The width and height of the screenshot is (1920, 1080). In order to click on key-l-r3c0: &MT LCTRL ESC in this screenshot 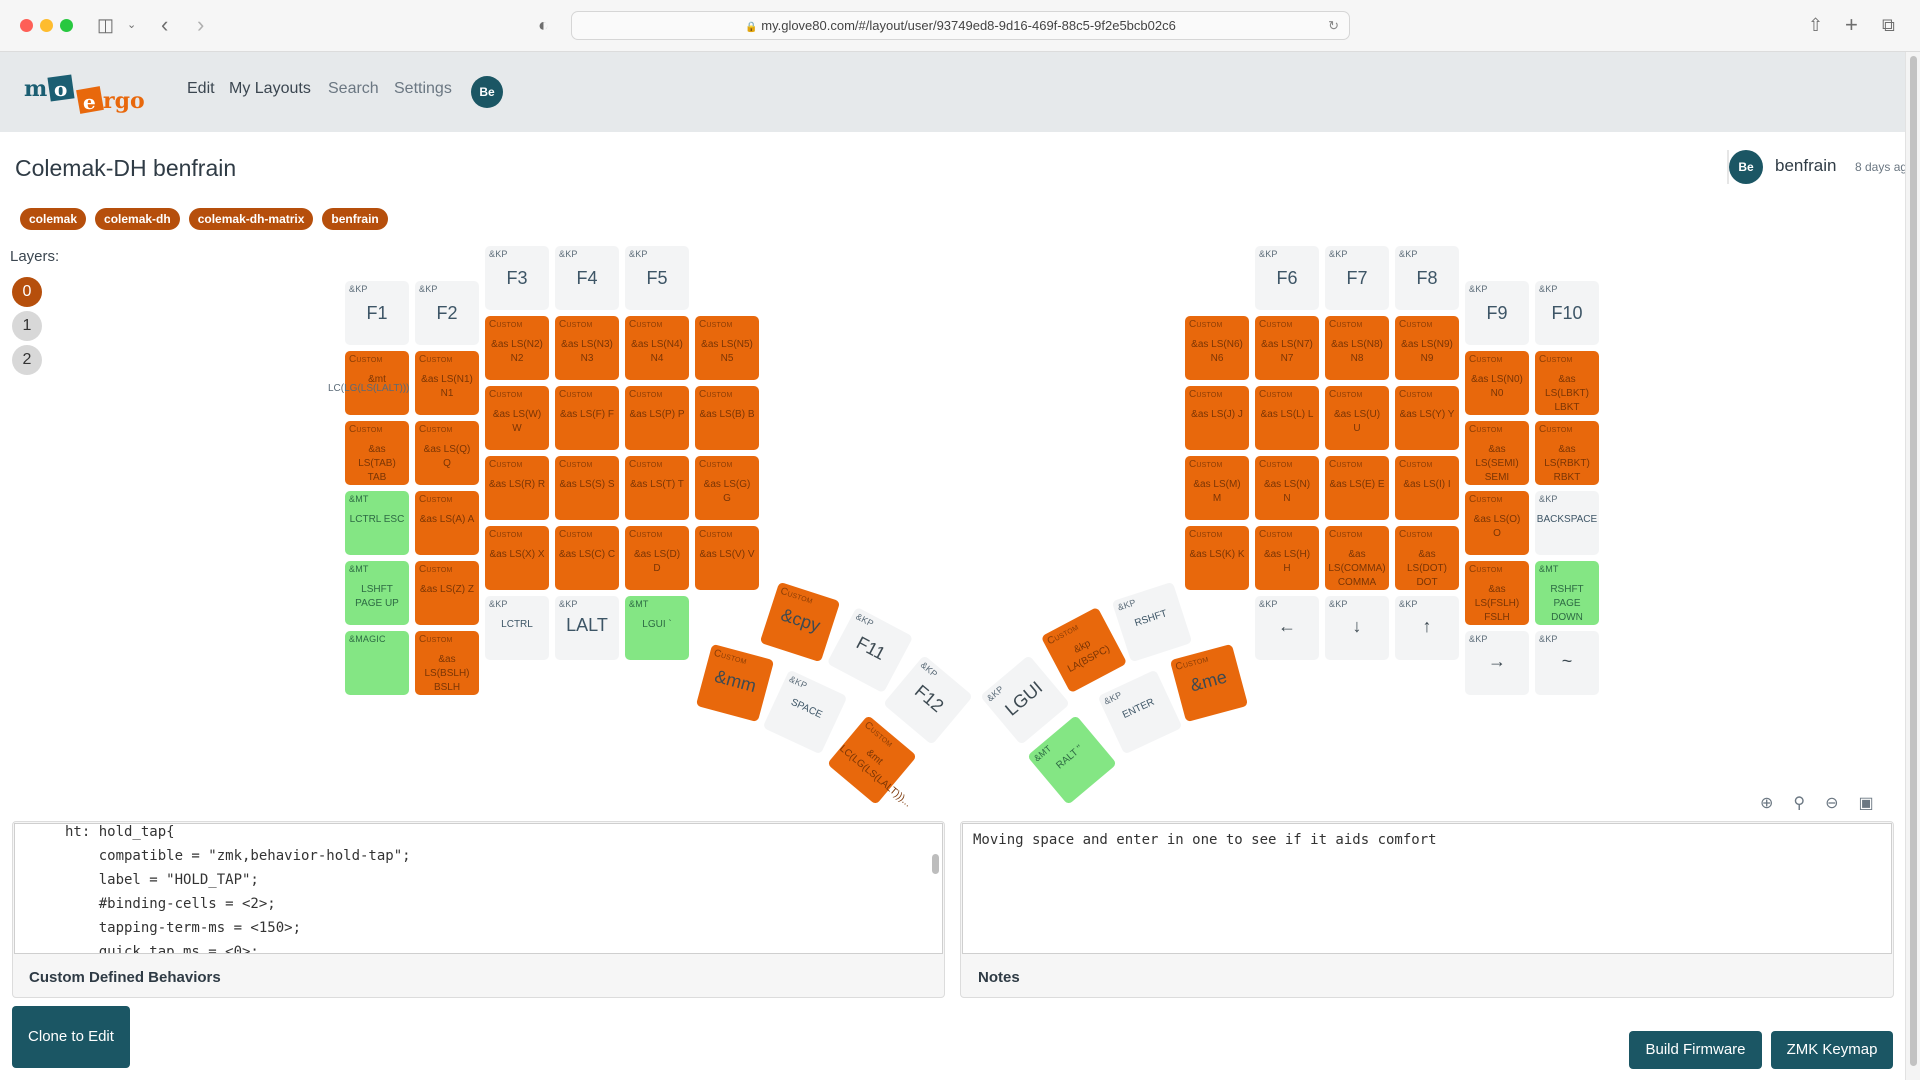, I will do `click(377, 523)`.